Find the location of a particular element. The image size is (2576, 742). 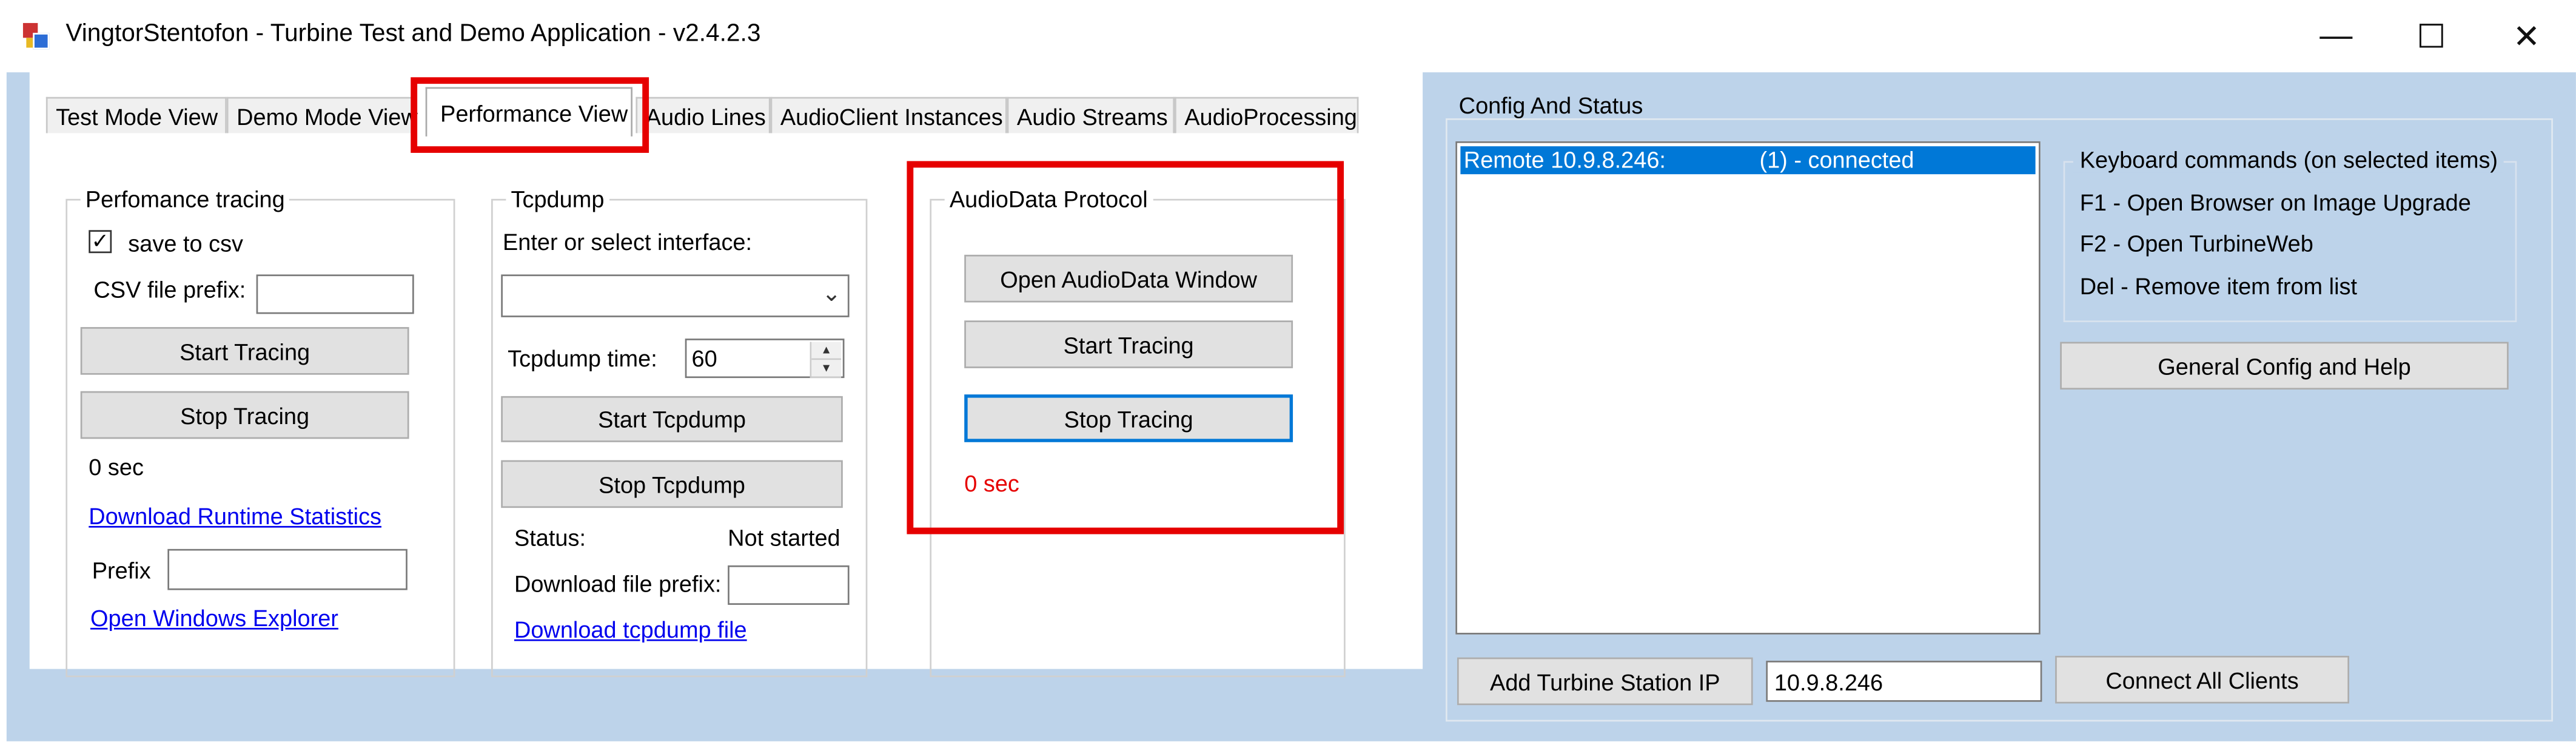

perf-stop-tracing-button: Stop Tracing is located at coordinates (244, 415).